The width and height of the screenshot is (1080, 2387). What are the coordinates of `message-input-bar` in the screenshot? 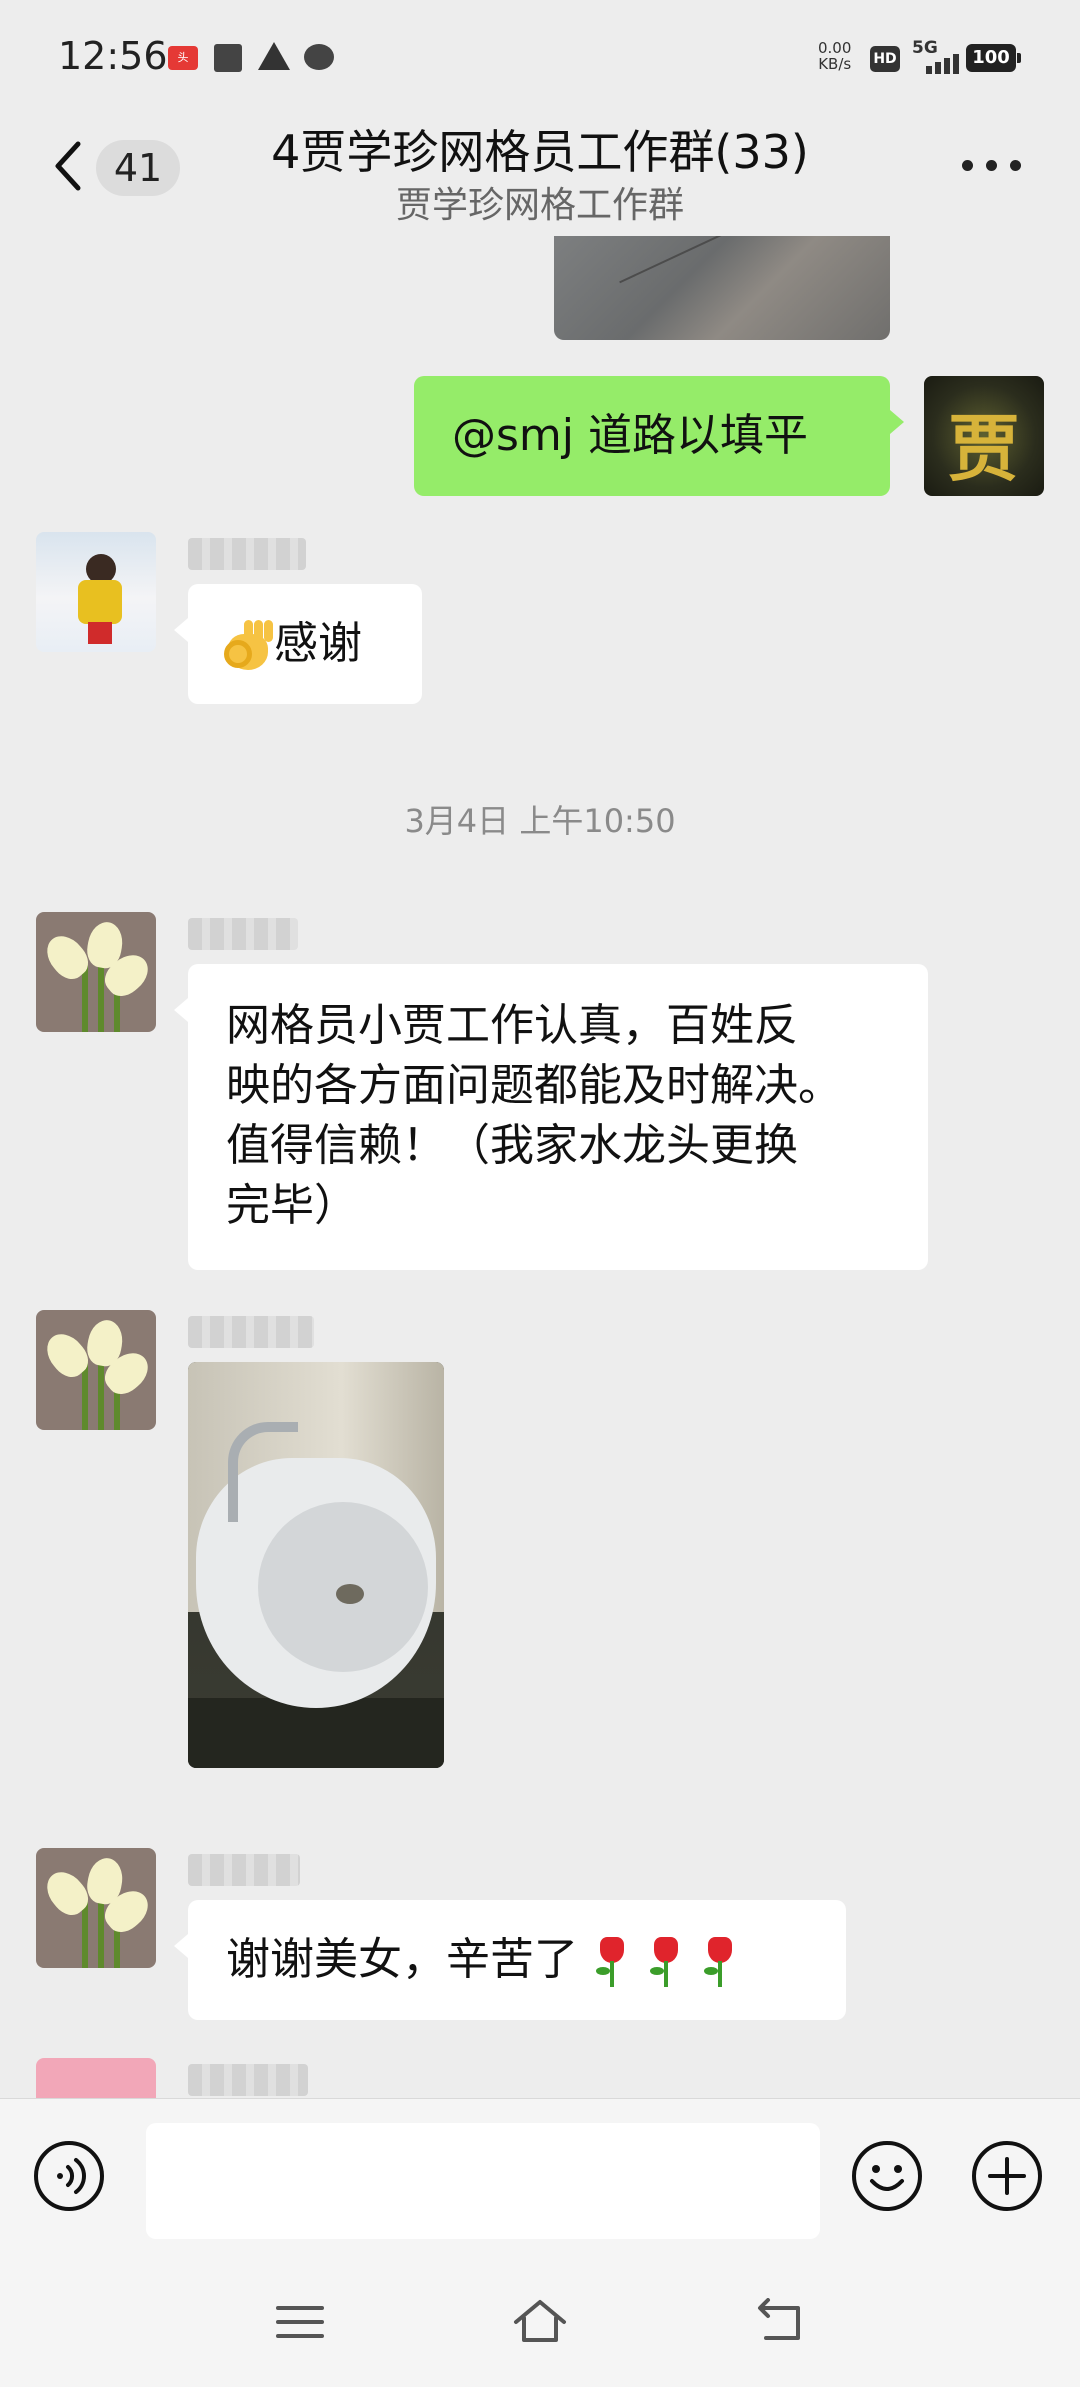 It's located at (540, 2179).